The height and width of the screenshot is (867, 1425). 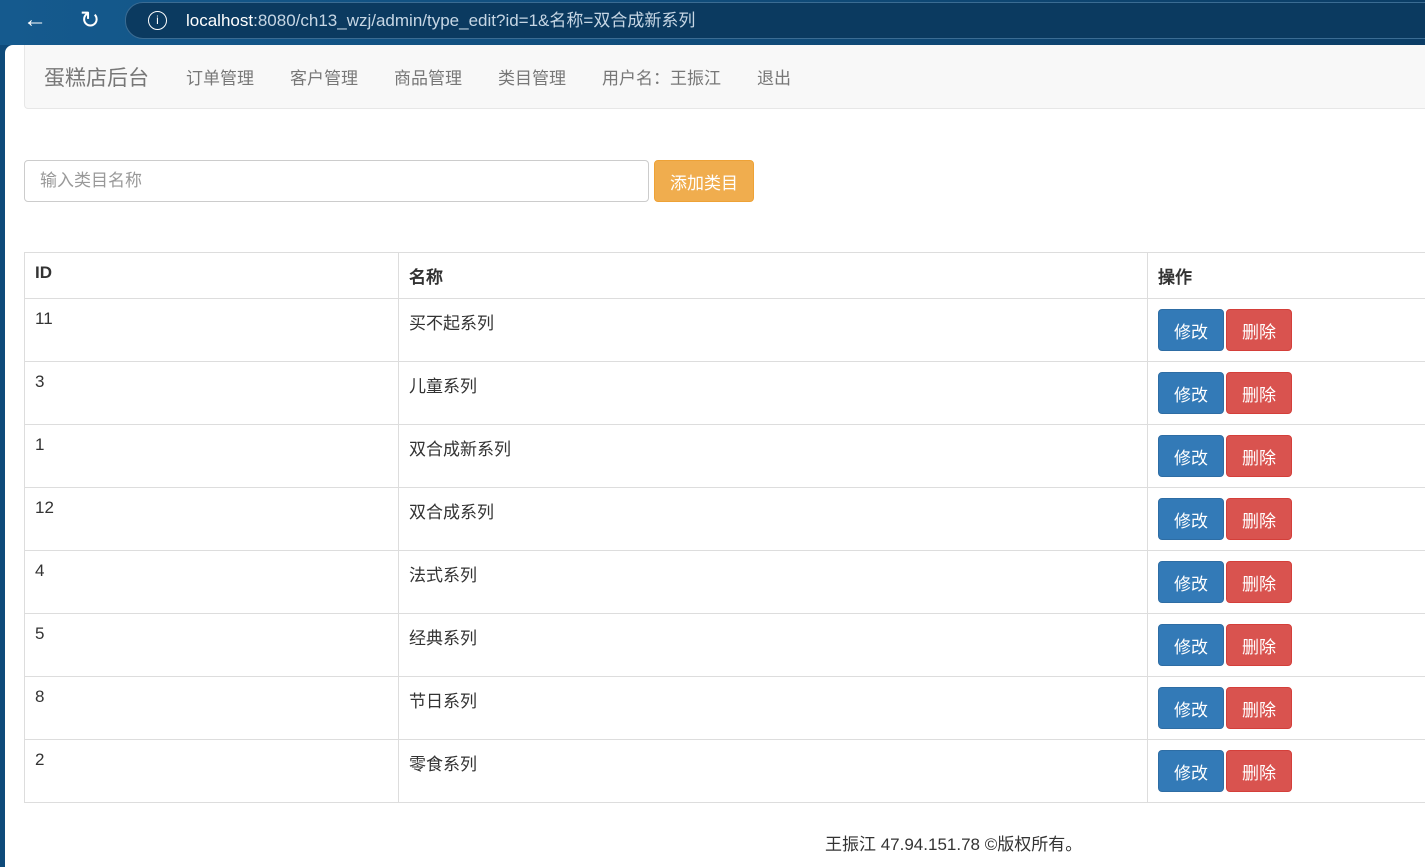 What do you see at coordinates (211, 645) in the screenshot?
I see `cell-id: 5` at bounding box center [211, 645].